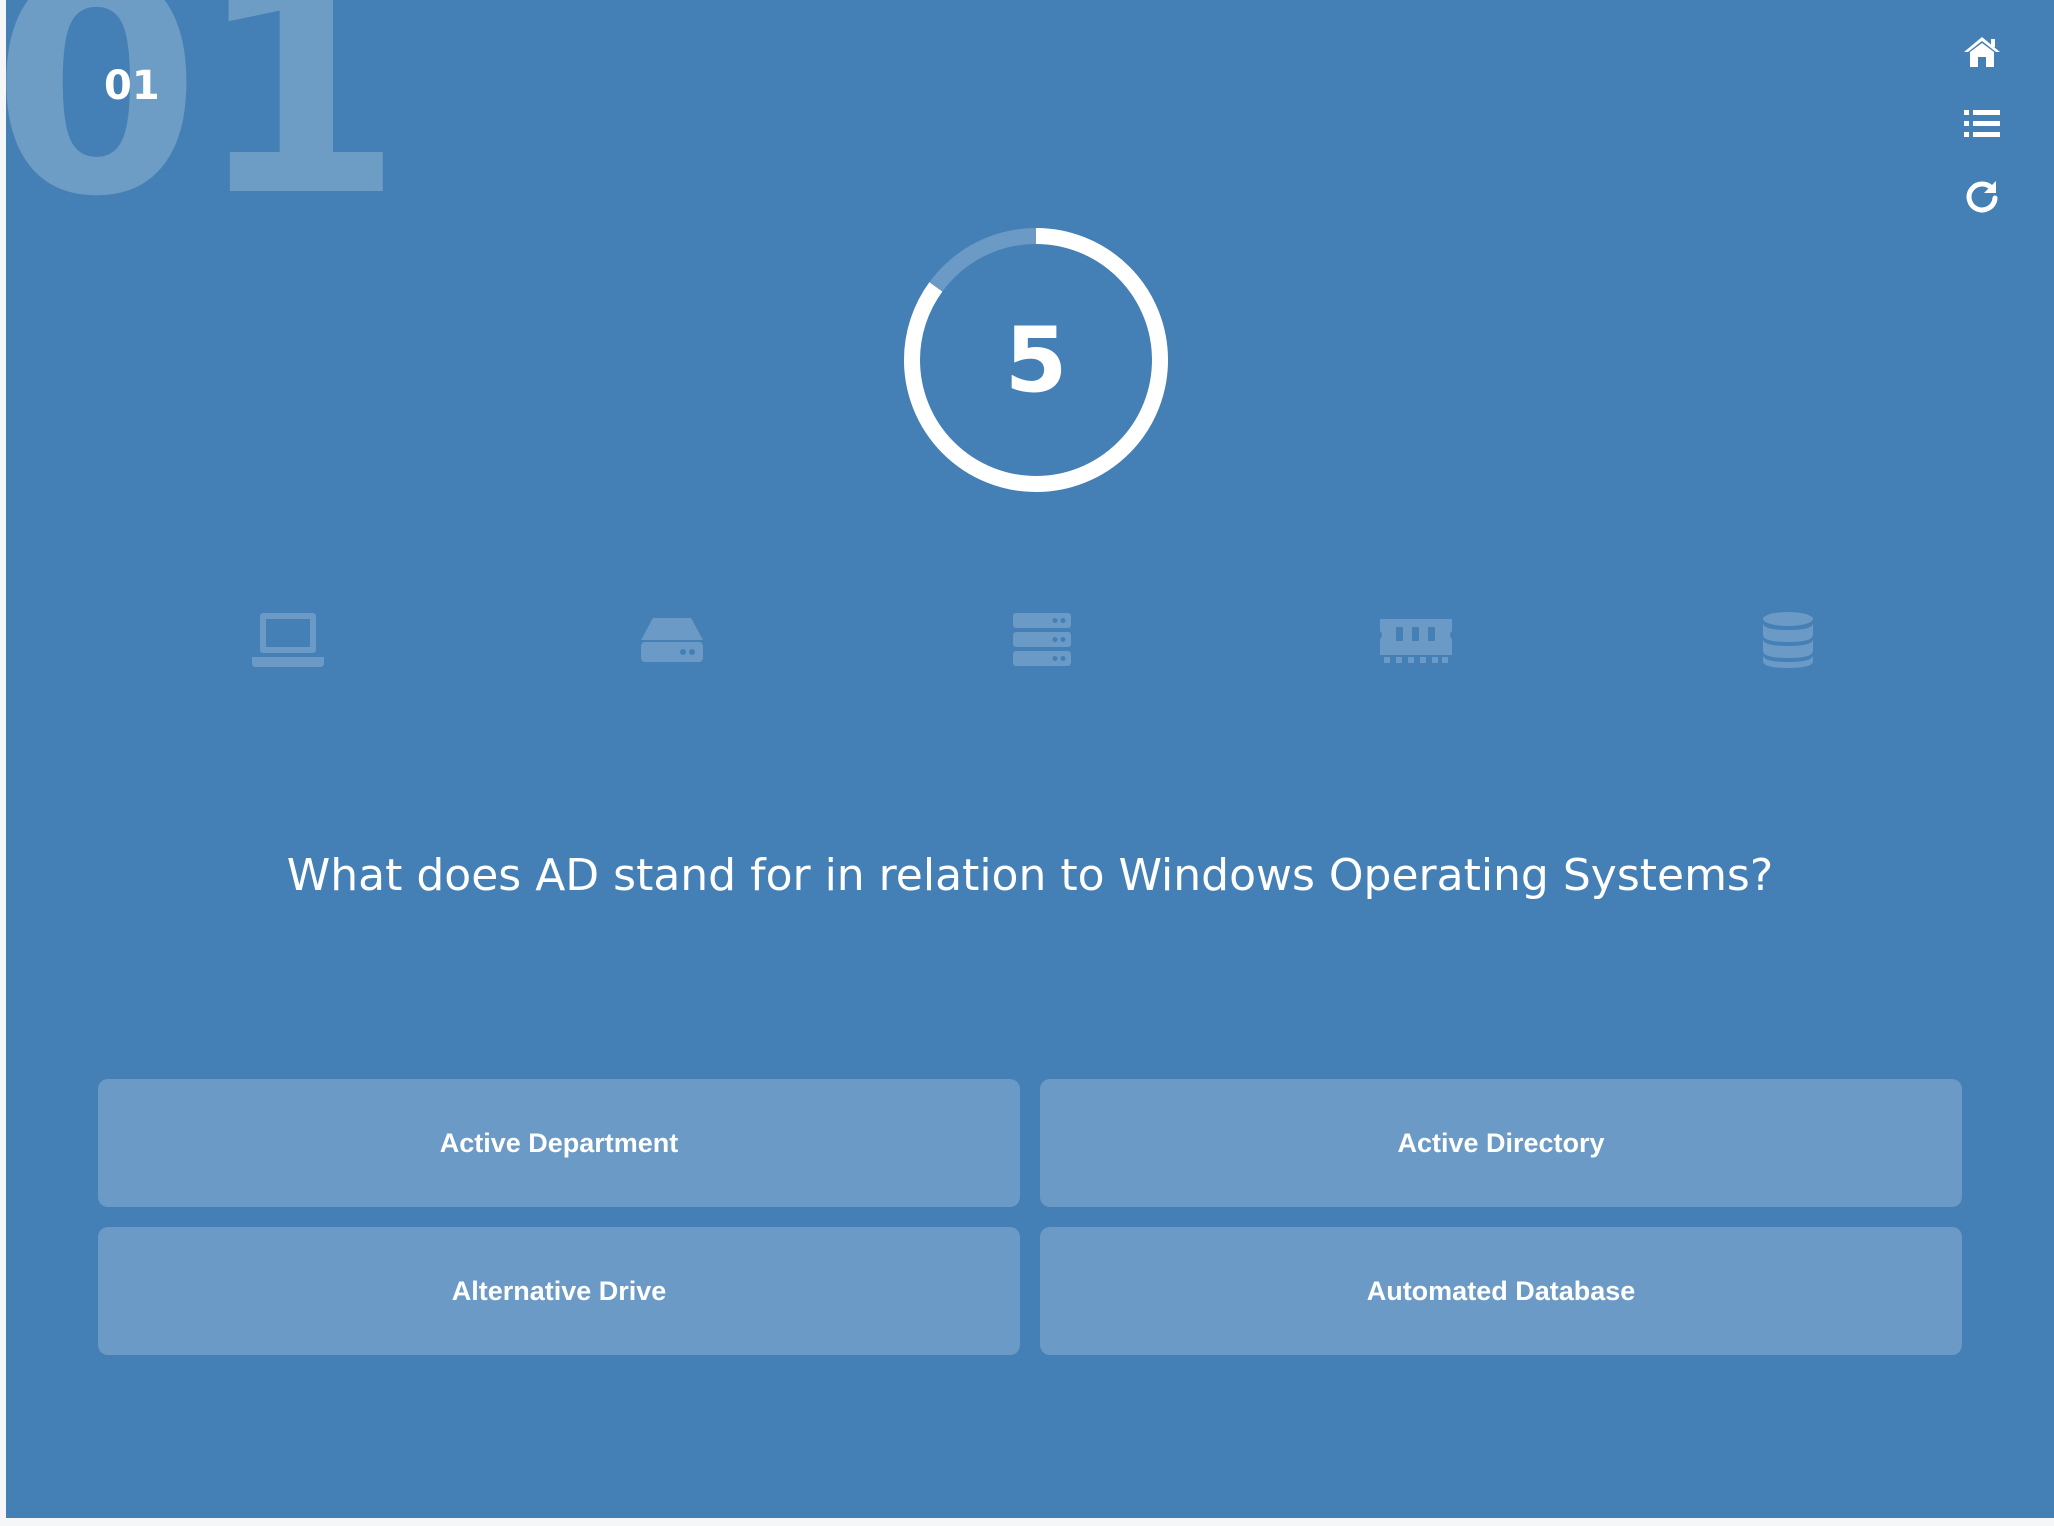 This screenshot has height=1526, width=2054. I want to click on list-button, so click(1982, 124).